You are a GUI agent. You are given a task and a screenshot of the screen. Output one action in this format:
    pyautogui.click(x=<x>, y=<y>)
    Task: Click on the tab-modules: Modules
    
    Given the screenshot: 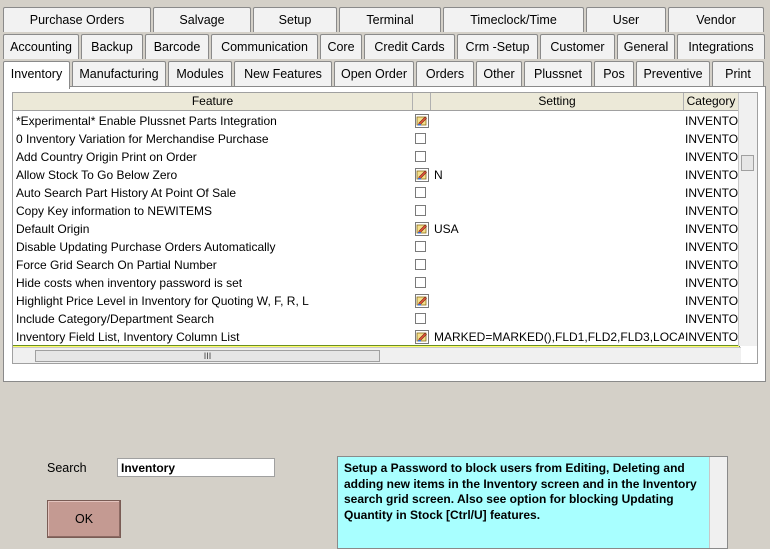 What is the action you would take?
    pyautogui.click(x=200, y=73)
    